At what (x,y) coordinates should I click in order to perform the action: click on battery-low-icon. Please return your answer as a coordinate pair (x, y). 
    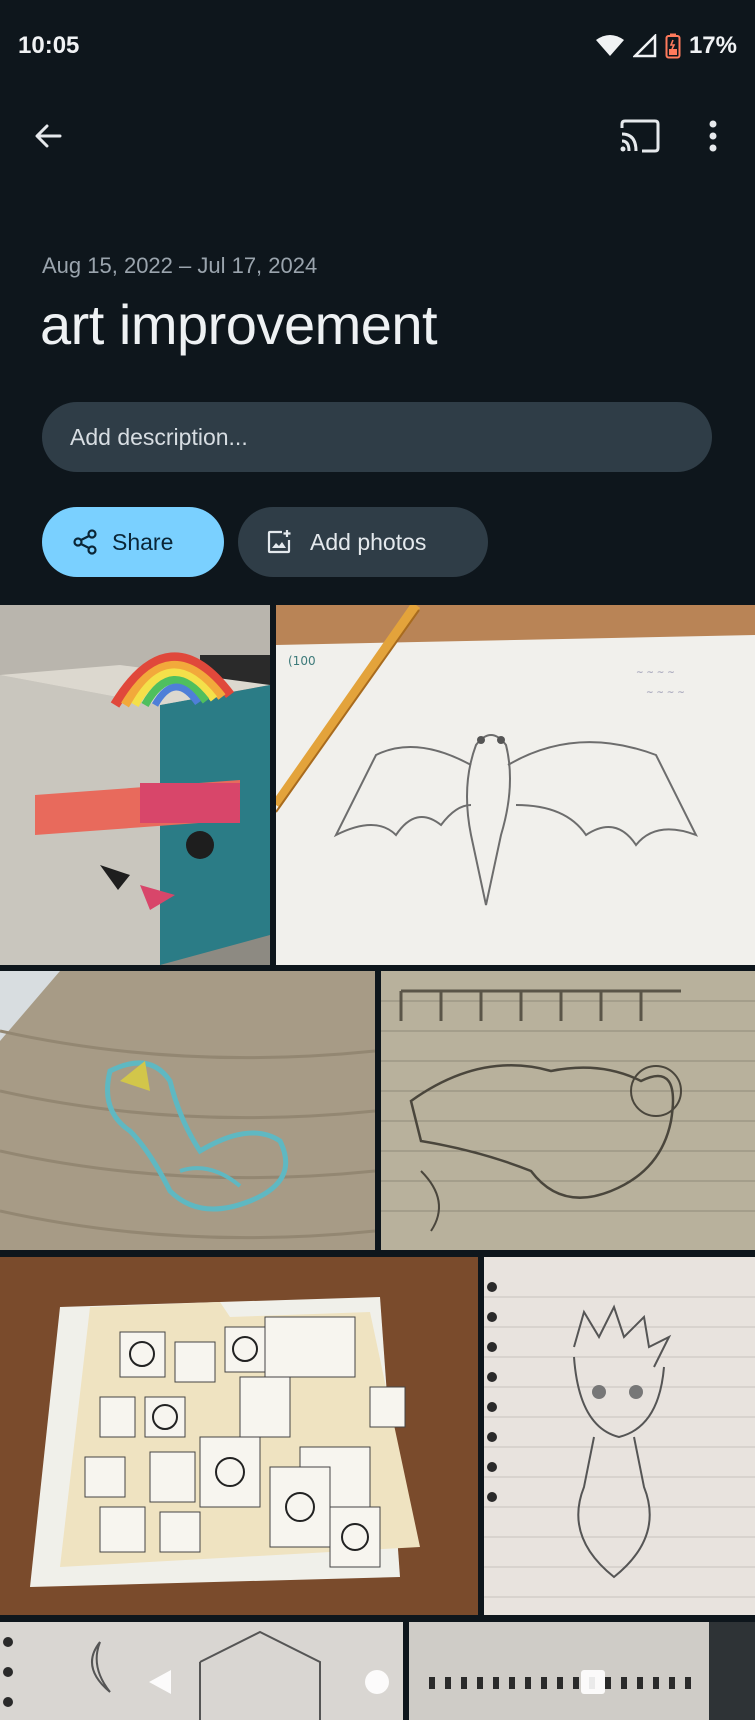
    Looking at the image, I should click on (673, 46).